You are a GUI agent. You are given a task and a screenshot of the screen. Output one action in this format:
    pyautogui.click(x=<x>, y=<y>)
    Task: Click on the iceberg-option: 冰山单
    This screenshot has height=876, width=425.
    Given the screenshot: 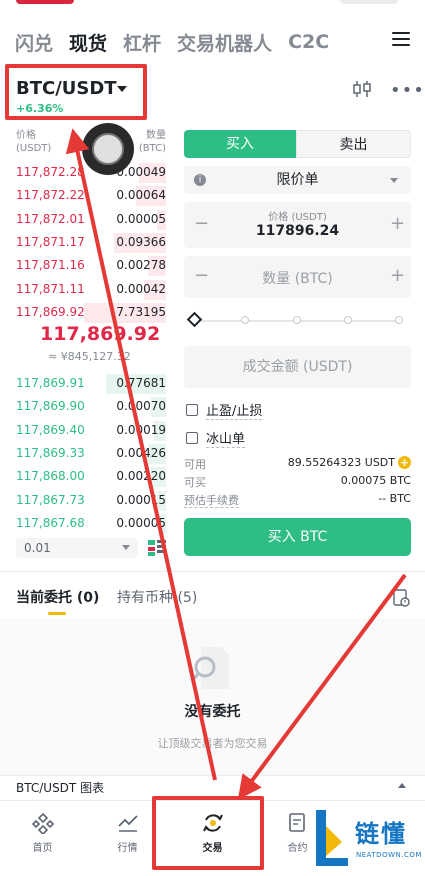 What is the action you would take?
    pyautogui.click(x=216, y=438)
    